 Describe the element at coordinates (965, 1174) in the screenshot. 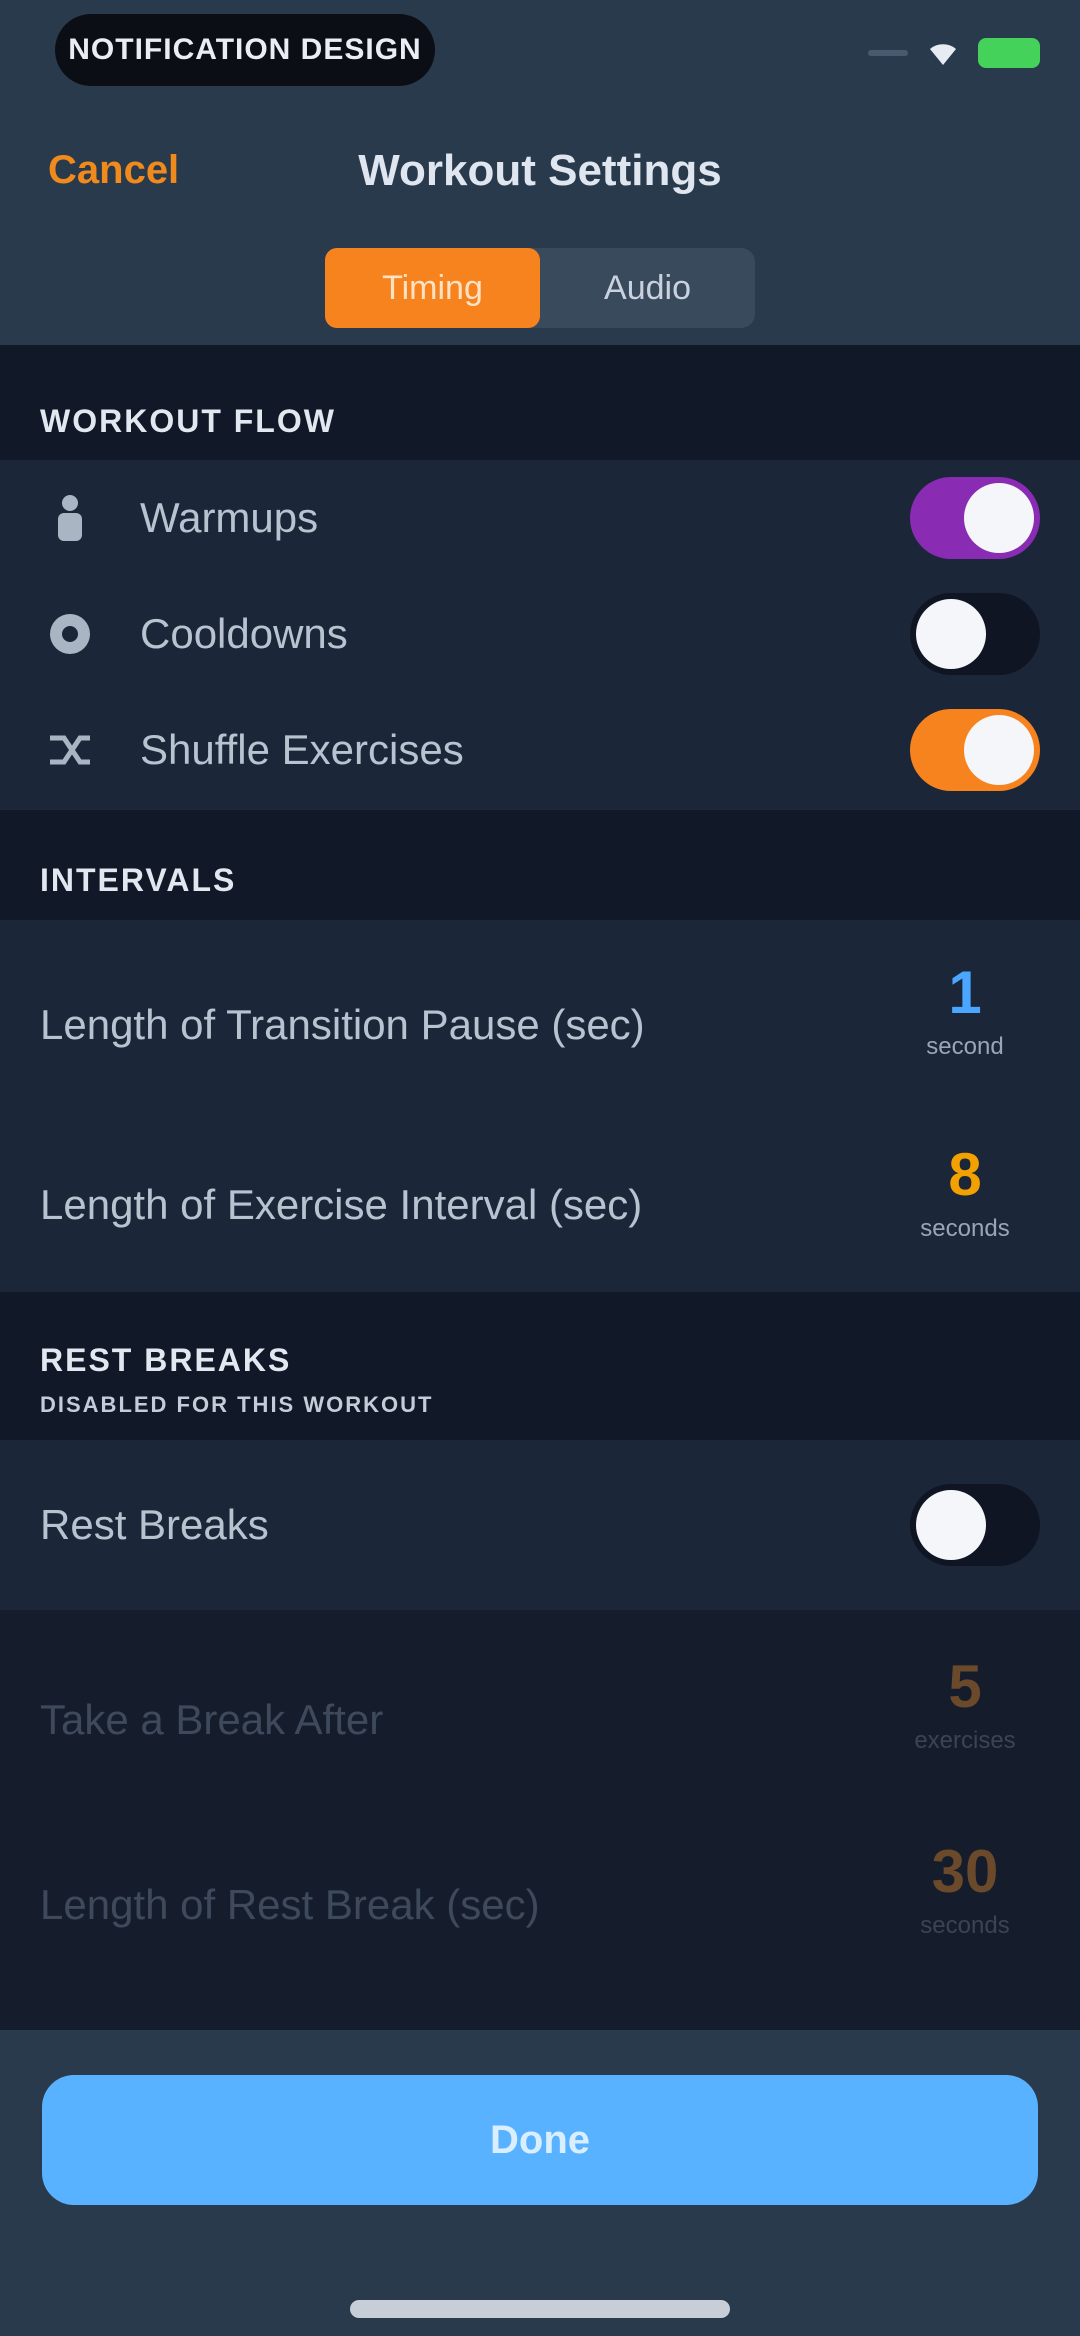

I see `value-number: 8` at that location.